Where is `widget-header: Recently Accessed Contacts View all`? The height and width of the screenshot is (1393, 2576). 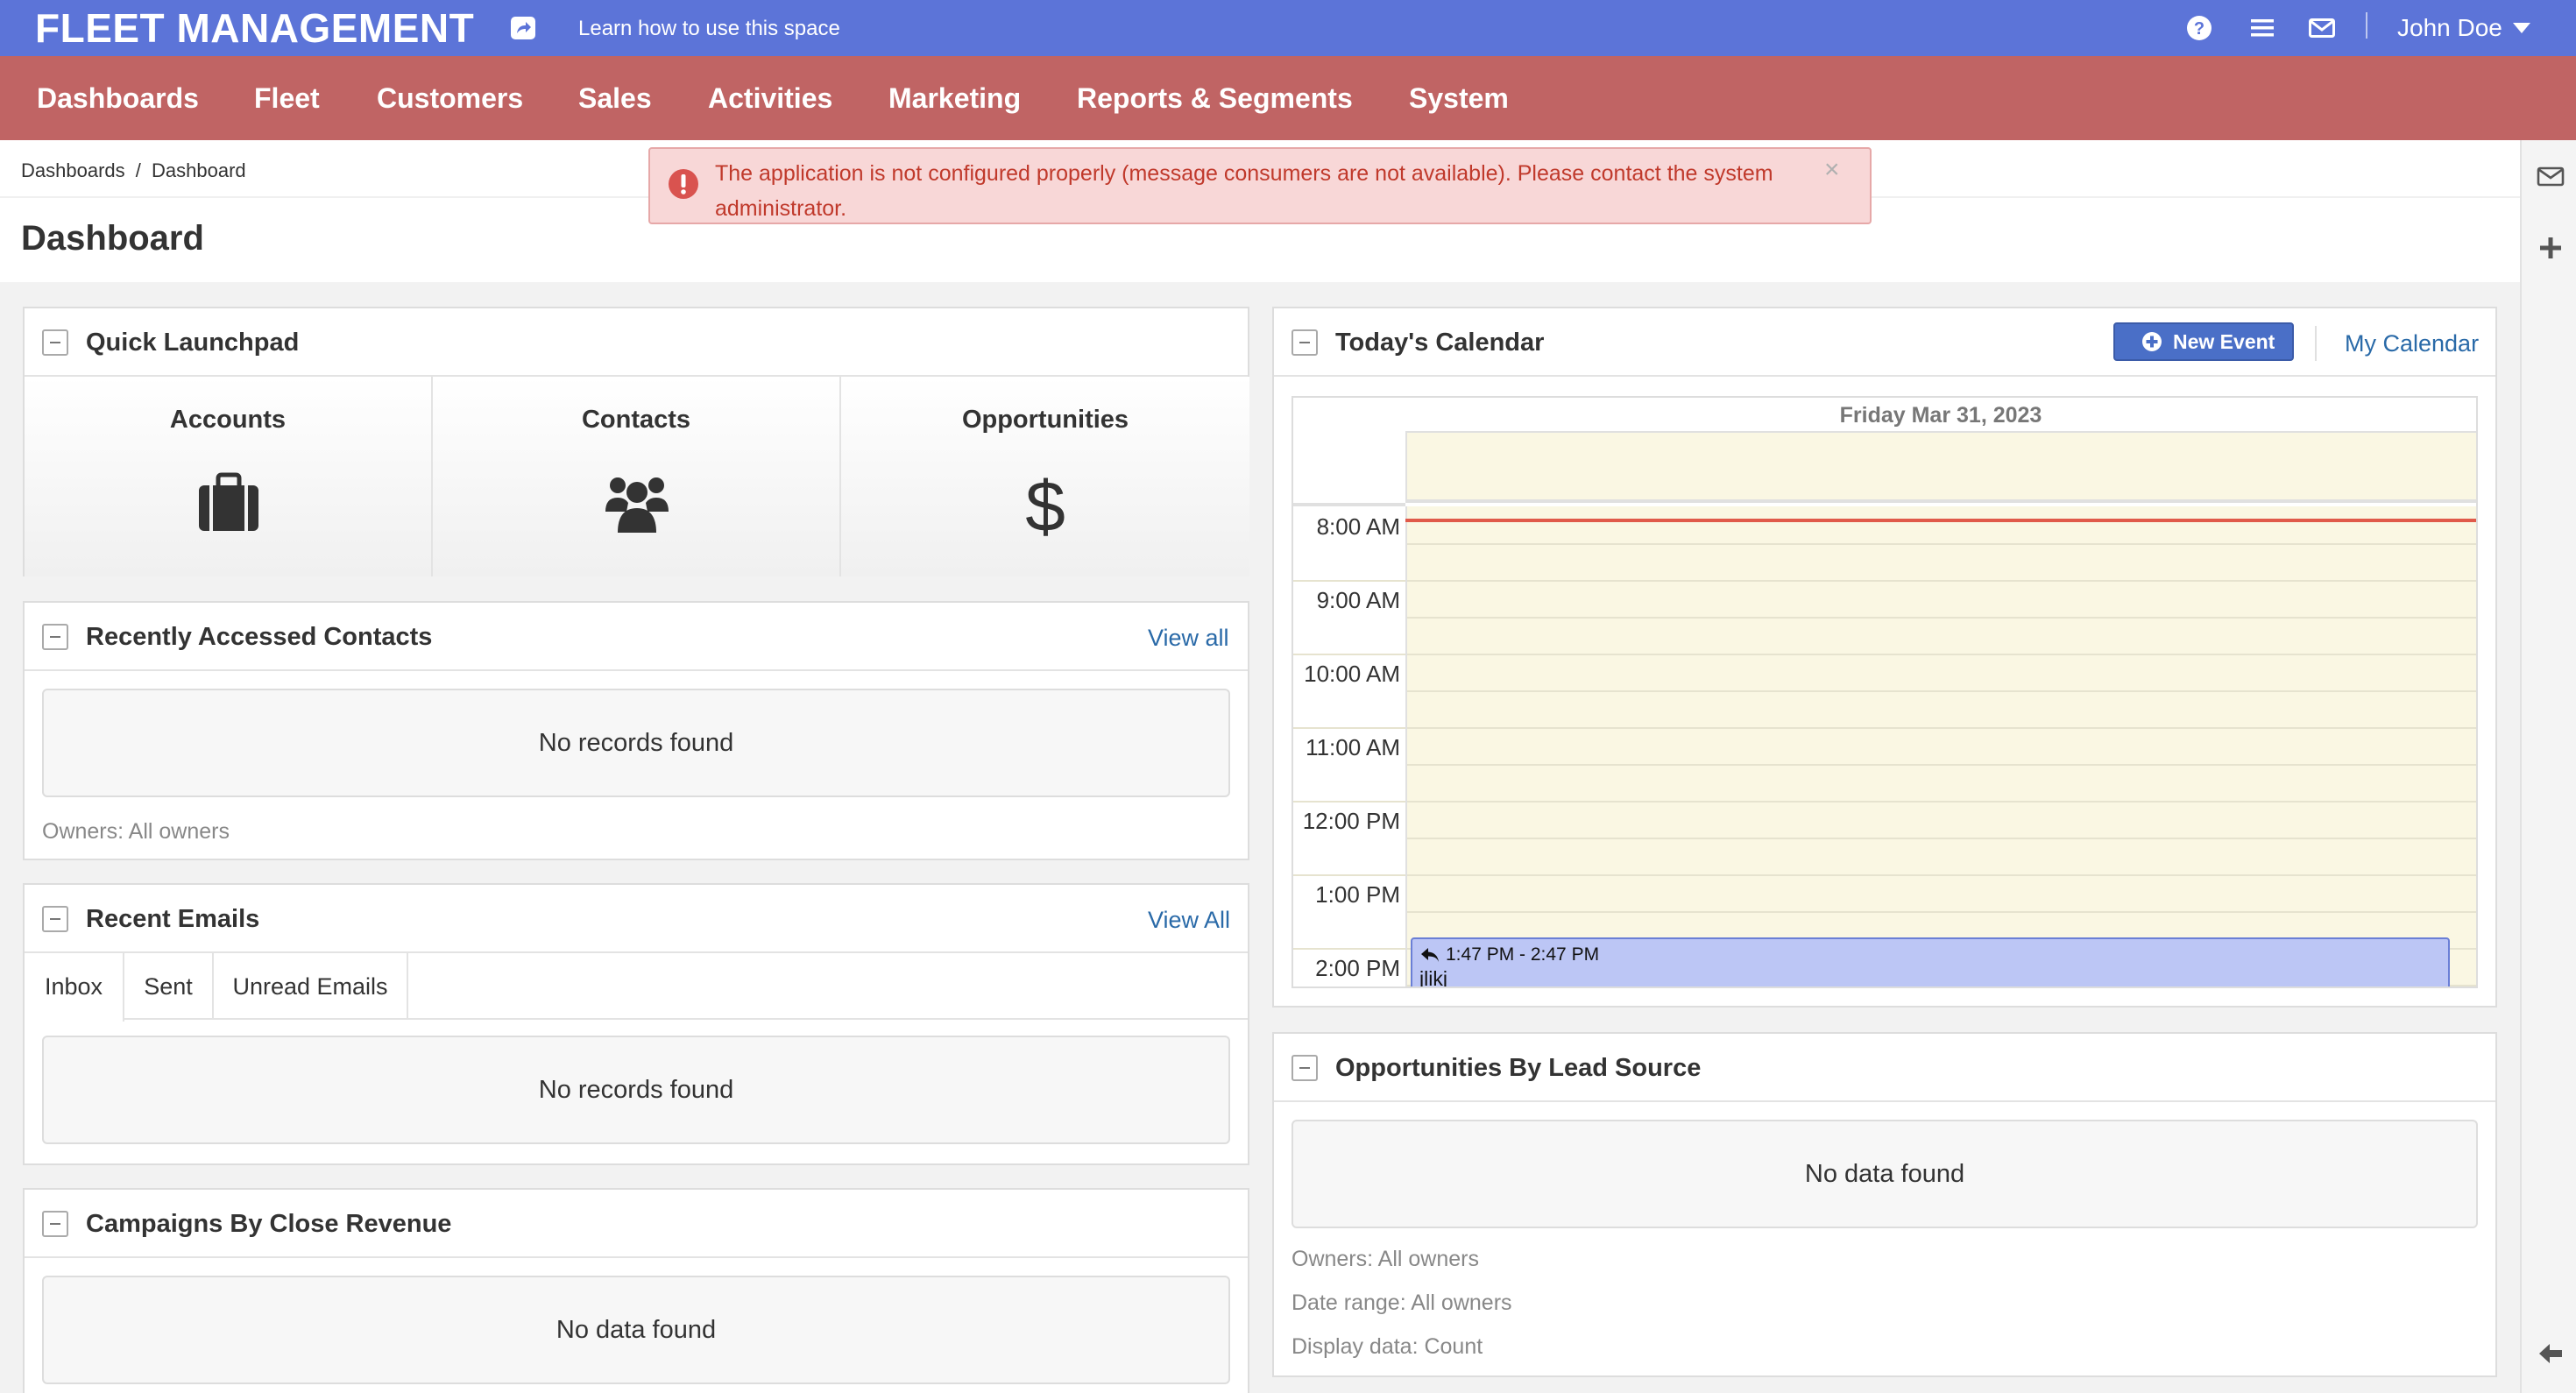
widget-header: Recently Accessed Contacts View all is located at coordinates (636, 637).